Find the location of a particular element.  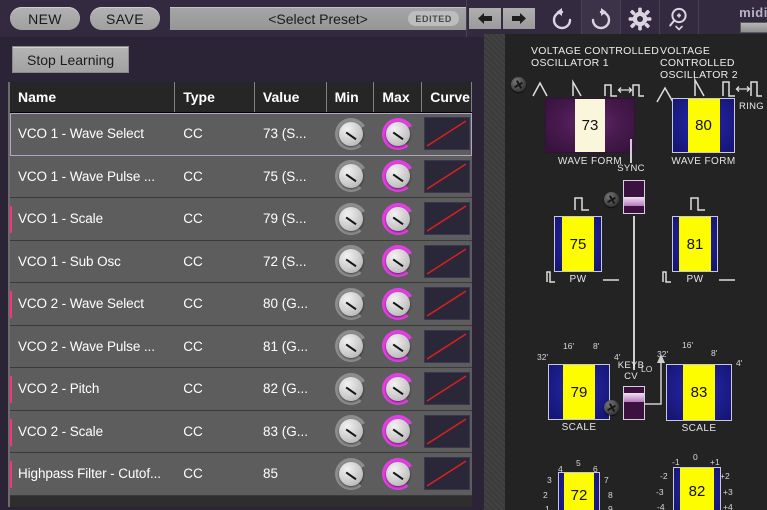

row-name: VCO 1 - Sub Osc is located at coordinates (69, 261).